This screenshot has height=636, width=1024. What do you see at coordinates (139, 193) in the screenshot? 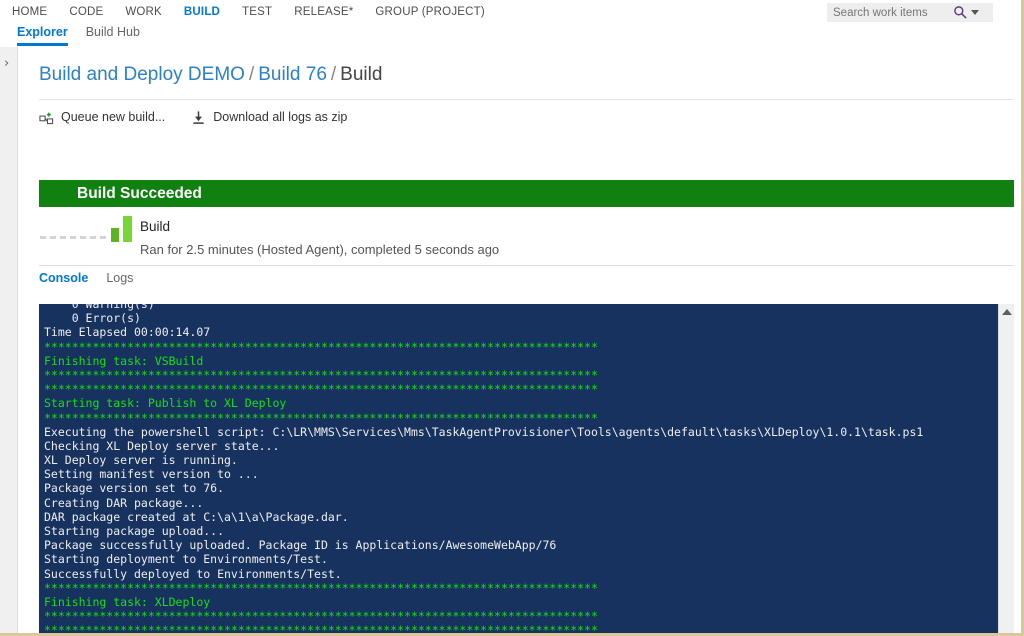
I see `status-banner-text: Build Succeeded` at bounding box center [139, 193].